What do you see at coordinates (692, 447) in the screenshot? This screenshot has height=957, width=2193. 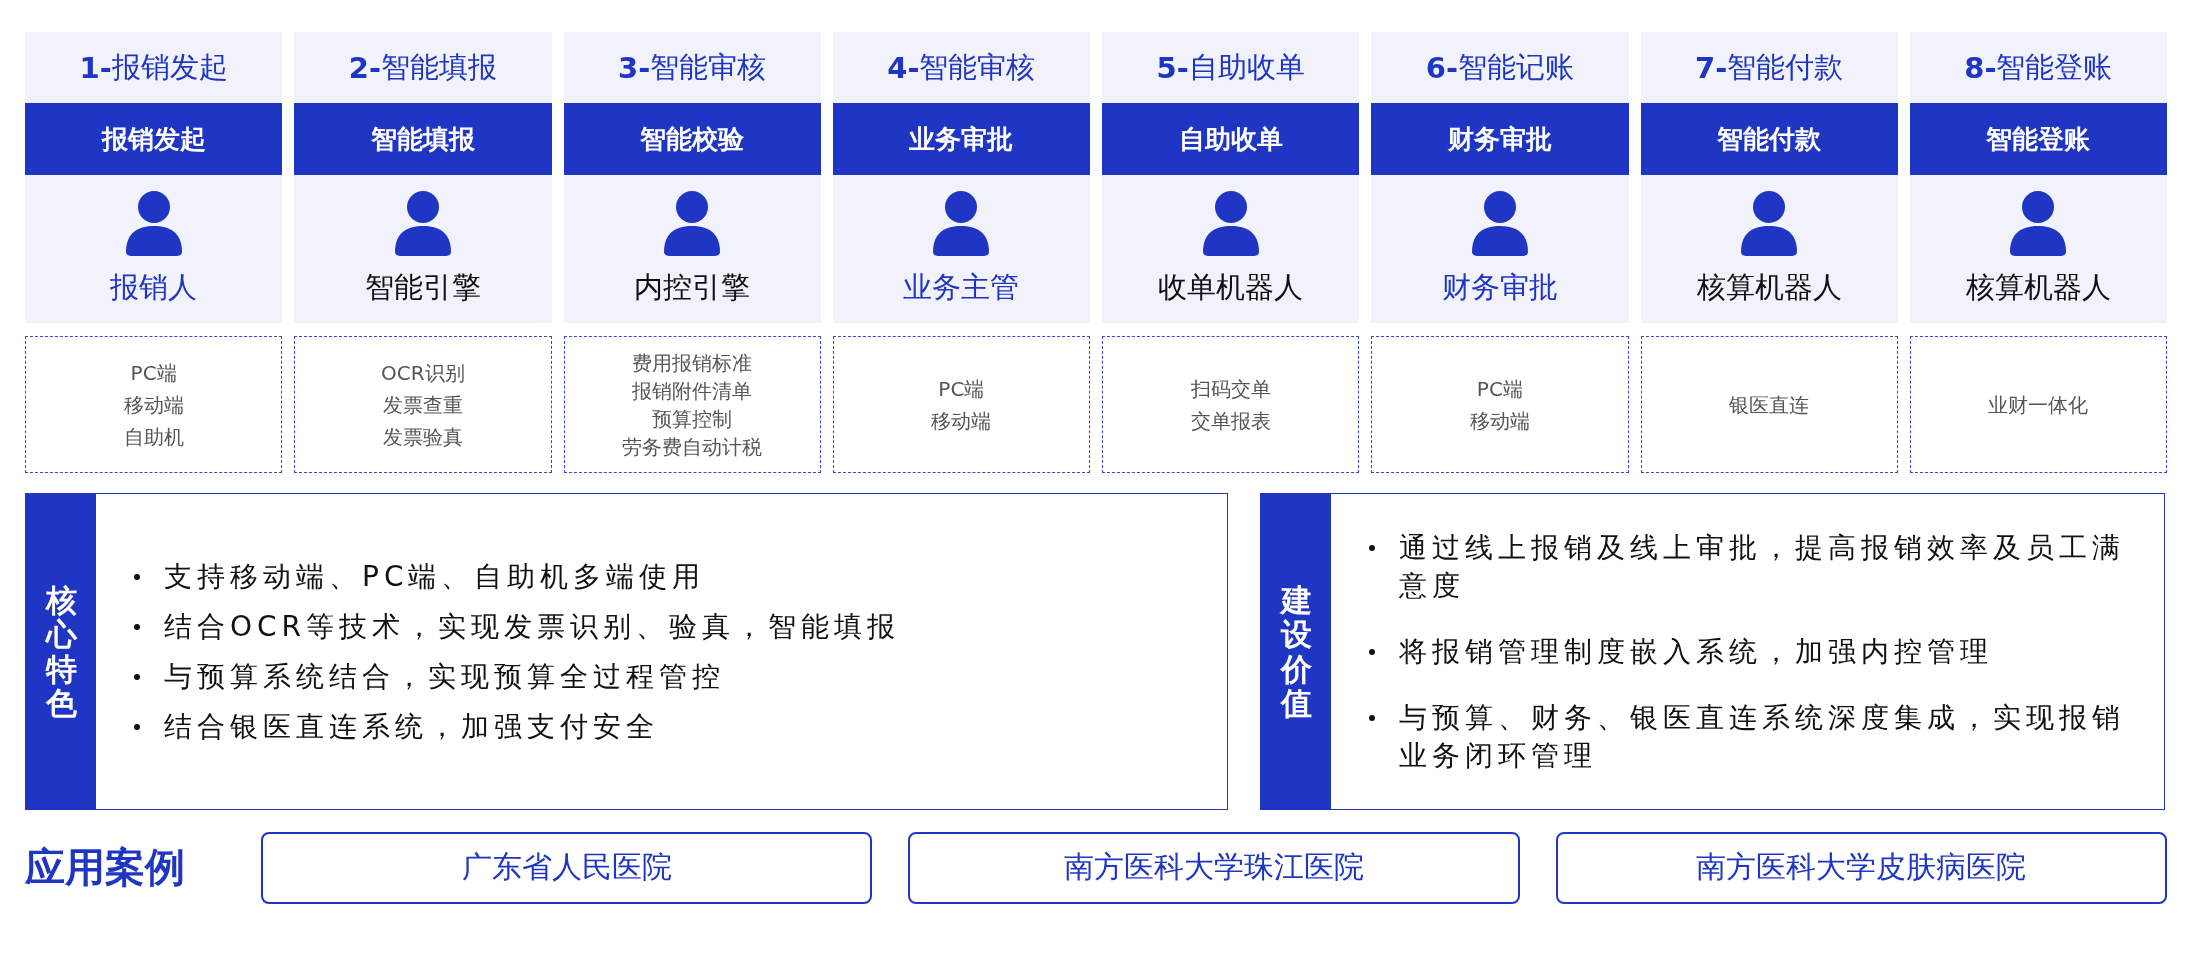 I see `channel-text: 劳务费自动计税` at bounding box center [692, 447].